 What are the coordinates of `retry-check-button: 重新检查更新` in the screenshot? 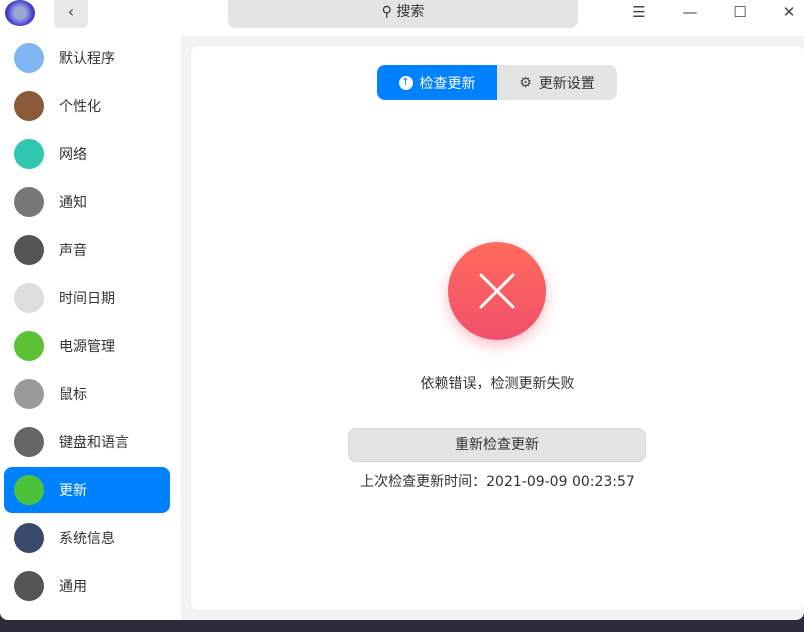 It's located at (497, 445).